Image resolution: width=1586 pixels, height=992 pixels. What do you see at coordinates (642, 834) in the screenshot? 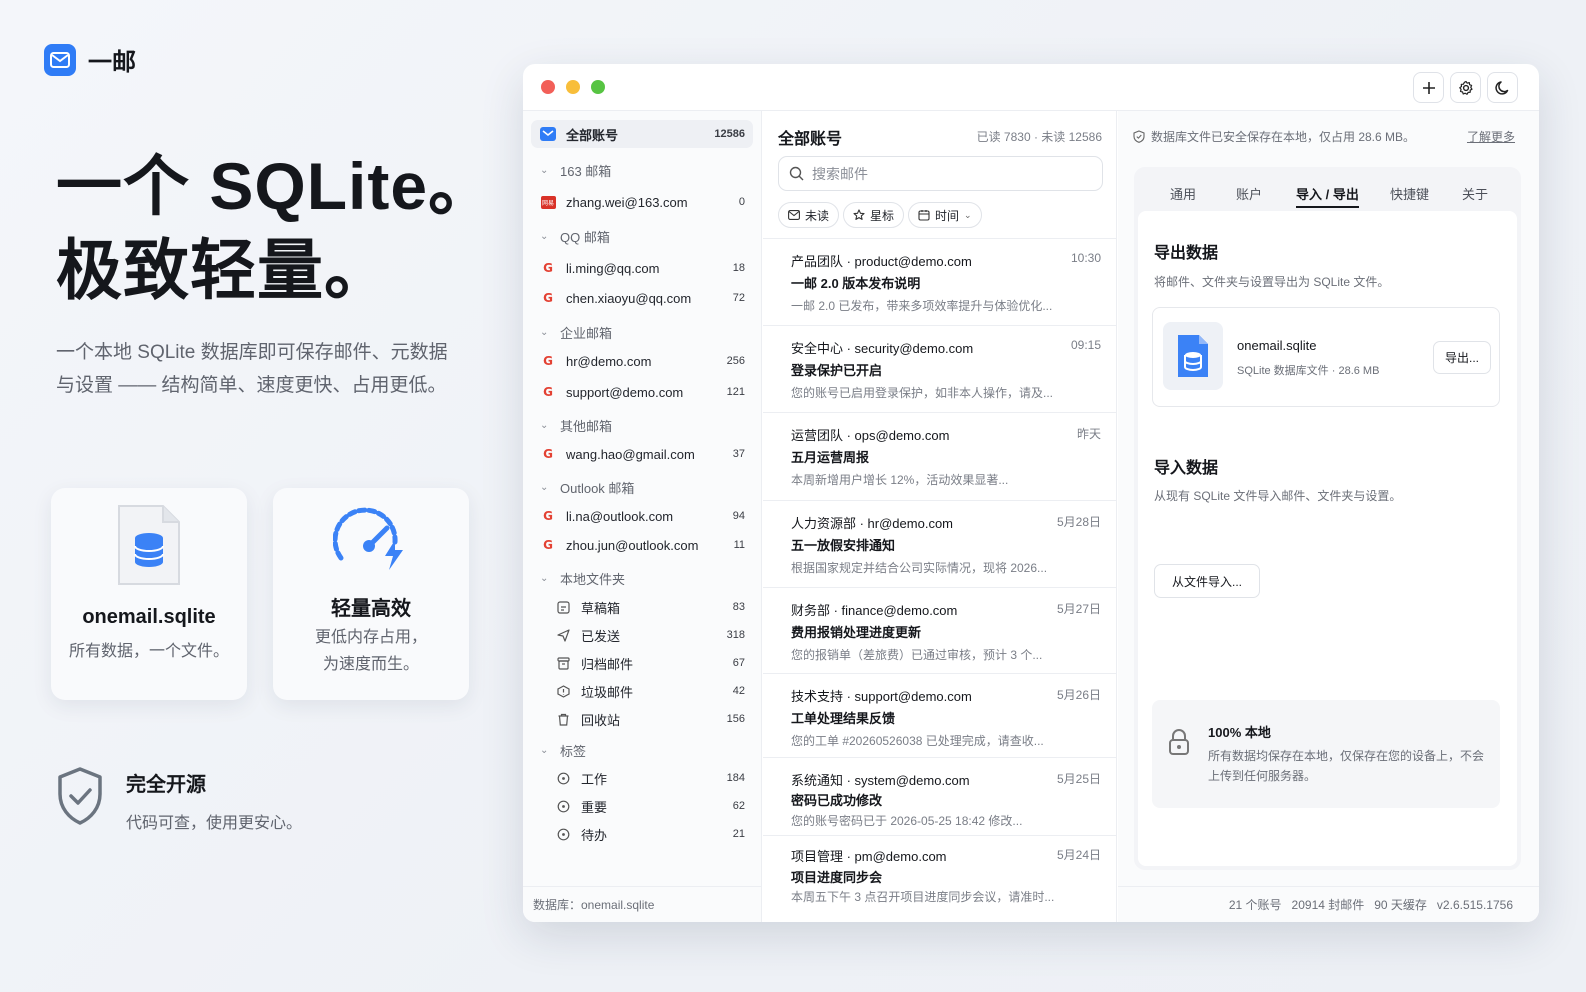
I see `sidebar-tag: 待办 21` at bounding box center [642, 834].